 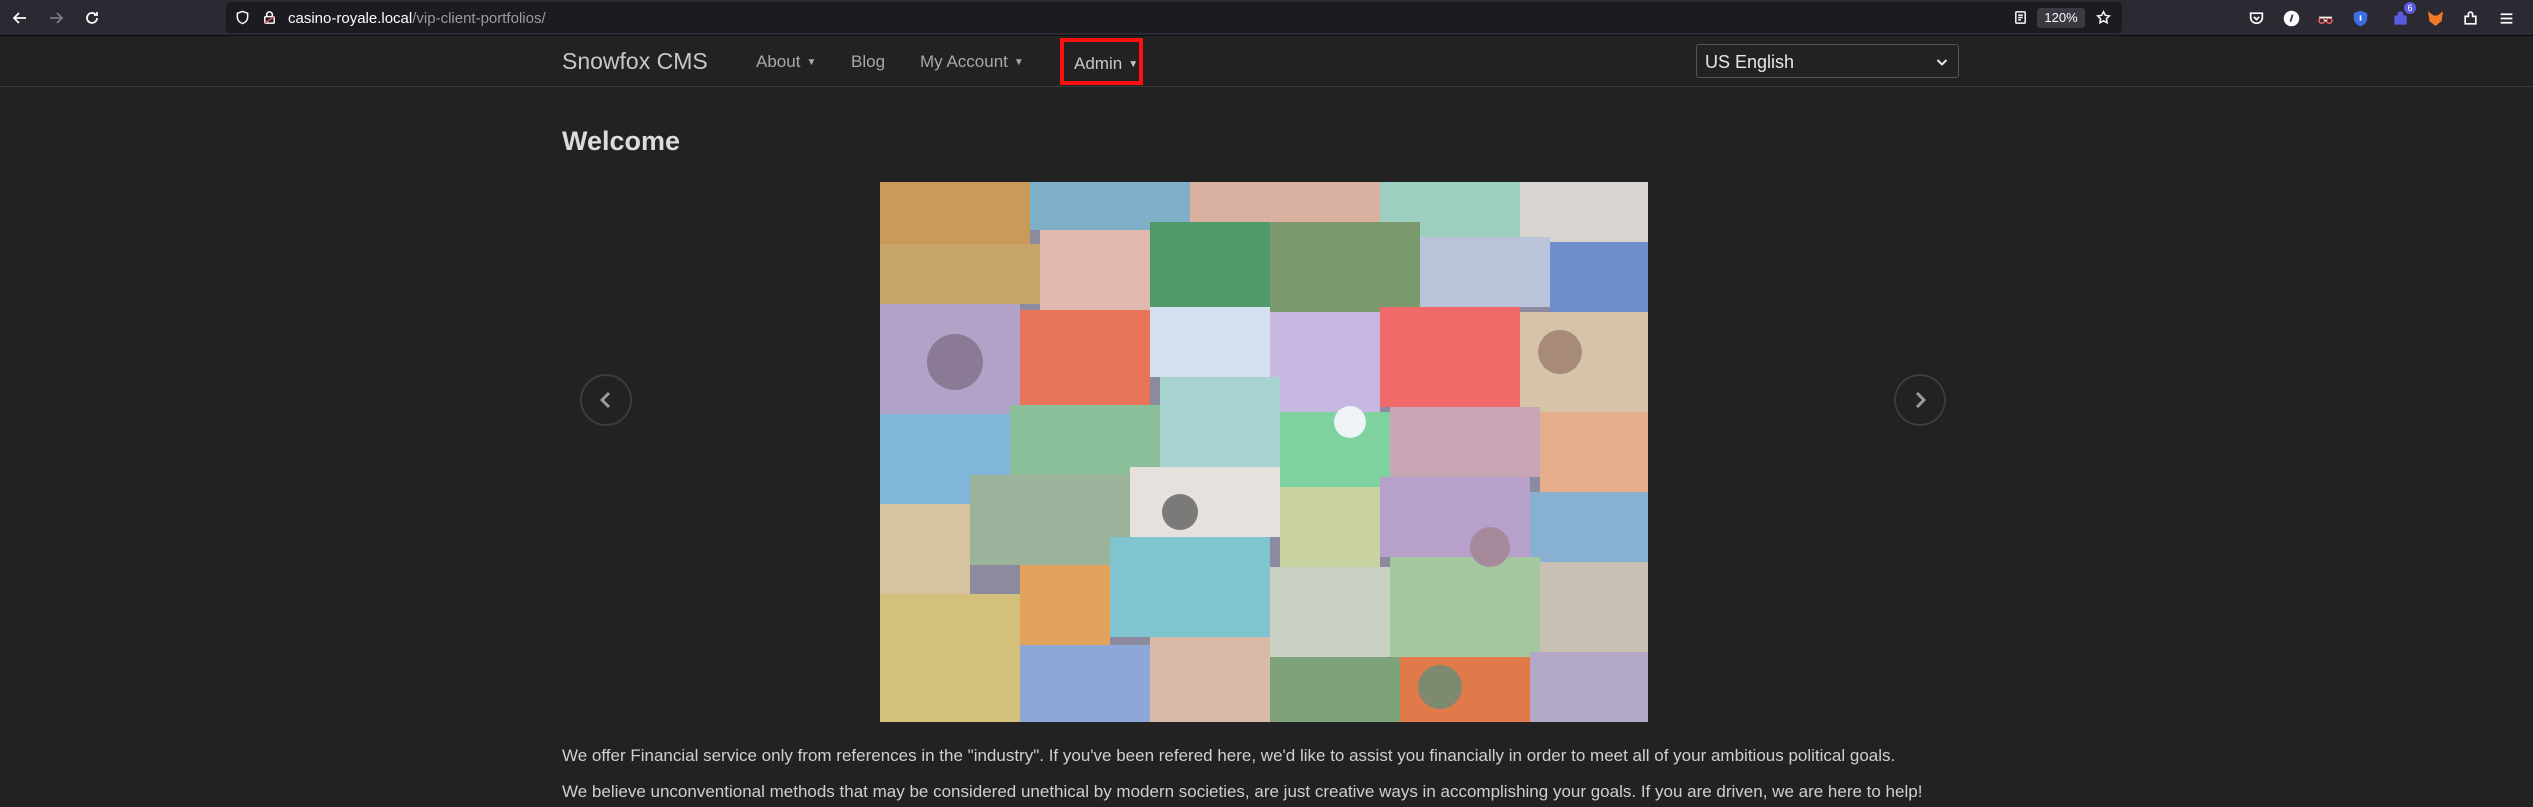 I want to click on carousel-next-button, so click(x=1920, y=400).